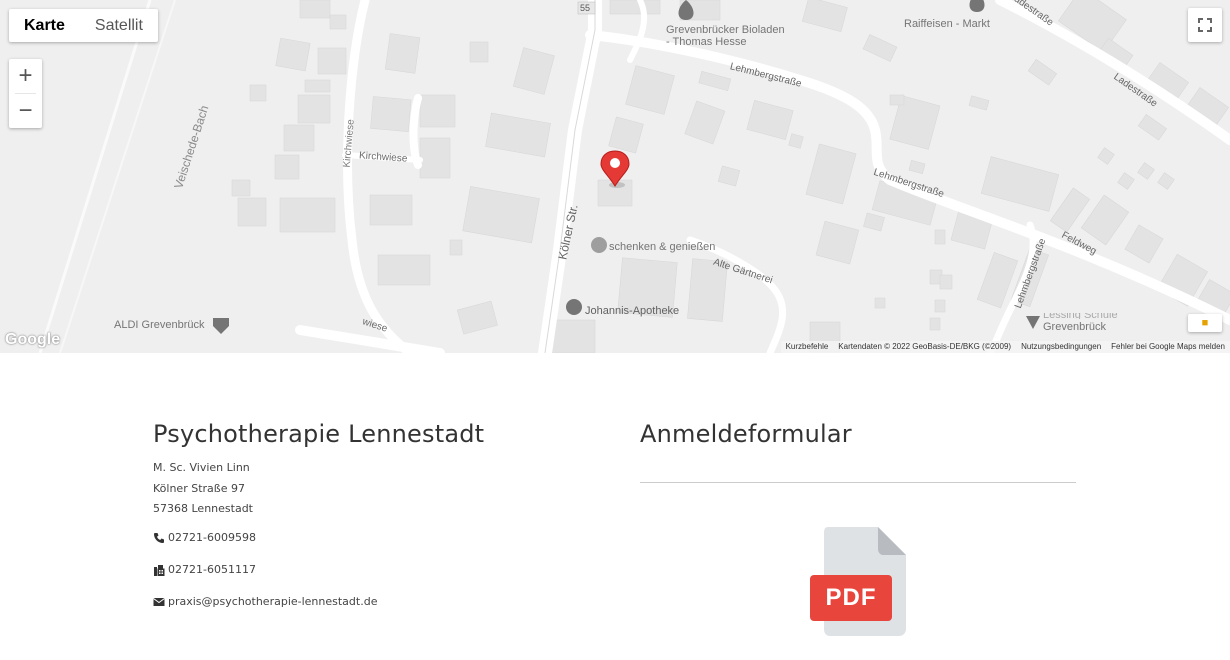 The width and height of the screenshot is (1230, 660). Describe the element at coordinates (44, 25) in the screenshot. I see `map-type-karte-button: Karte` at that location.